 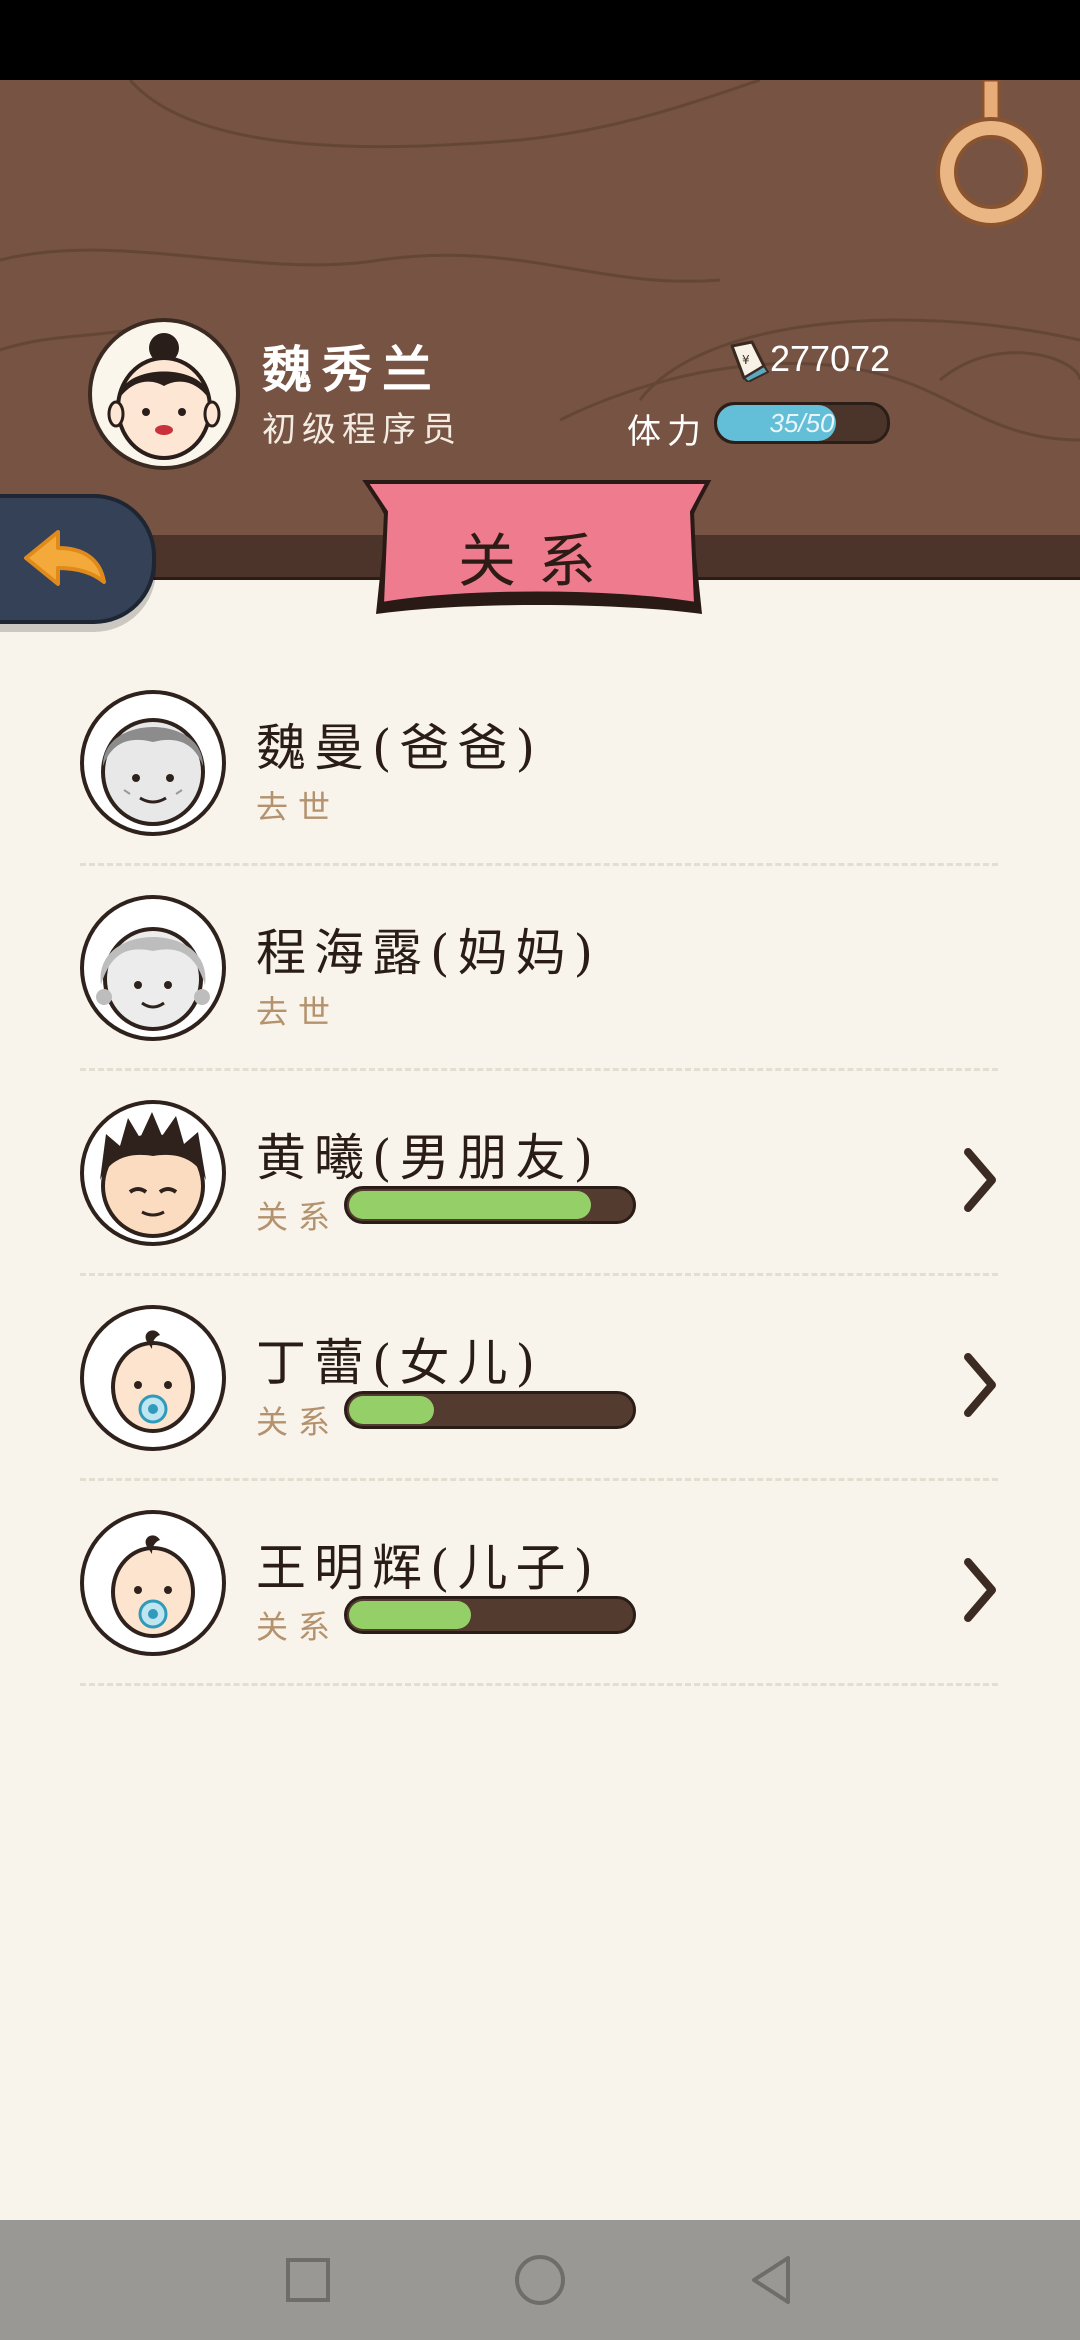 I want to click on player-name: 魏秀兰, so click(x=352, y=369).